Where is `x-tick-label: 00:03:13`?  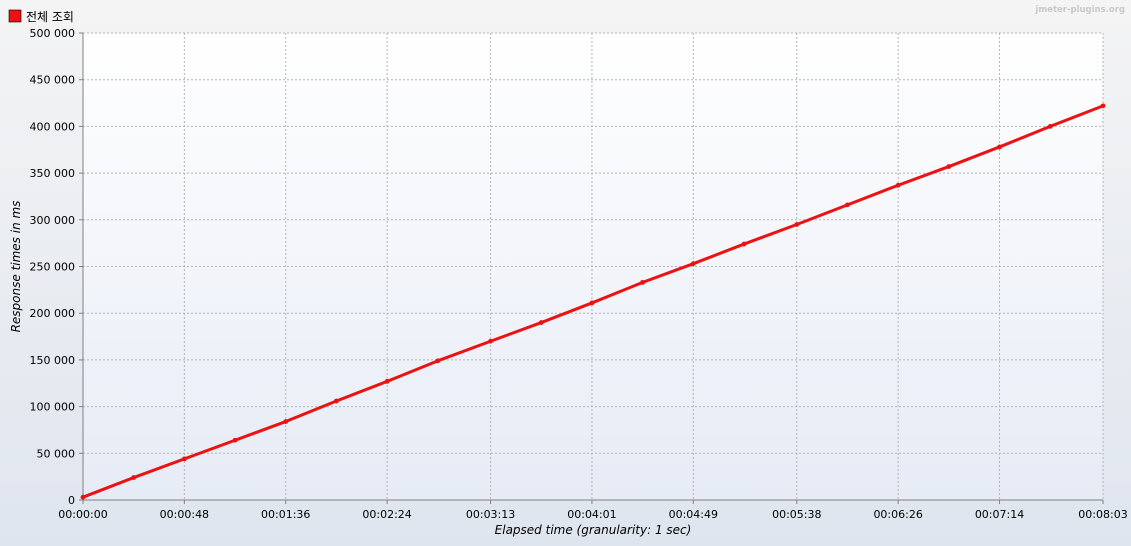 x-tick-label: 00:03:13 is located at coordinates (490, 514).